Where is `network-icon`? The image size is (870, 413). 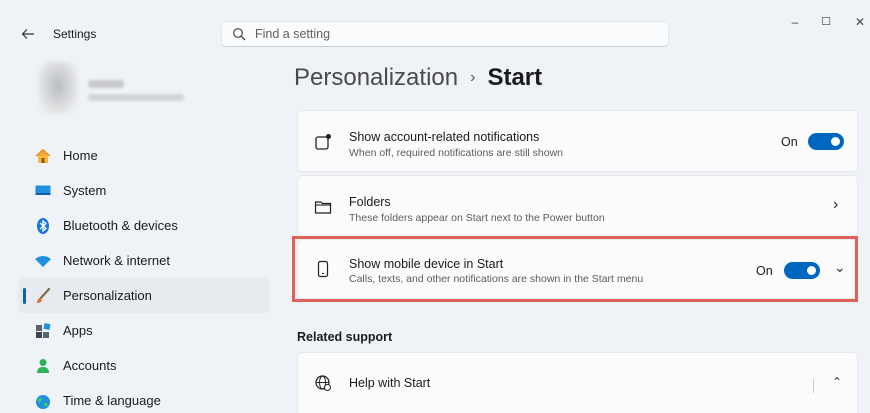
network-icon is located at coordinates (43, 261).